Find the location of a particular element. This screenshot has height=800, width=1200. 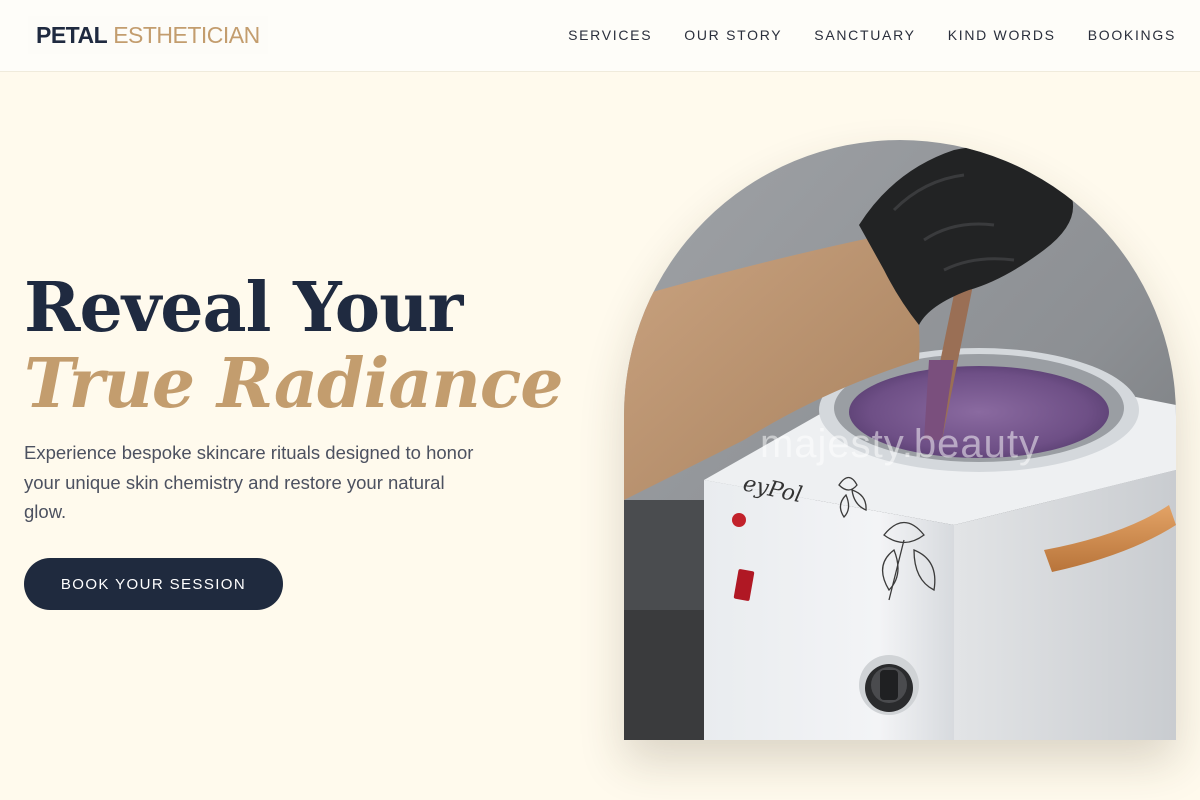

brand-name-strong: PETAL is located at coordinates (72, 34).